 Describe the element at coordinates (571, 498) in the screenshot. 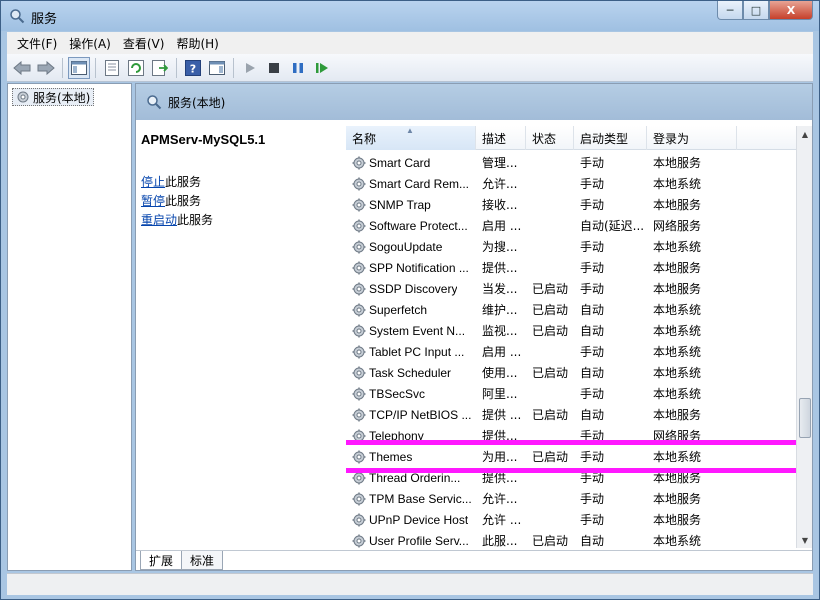

I see `table-row: TPM Base Servic... 允许... 手动 本地服务` at that location.